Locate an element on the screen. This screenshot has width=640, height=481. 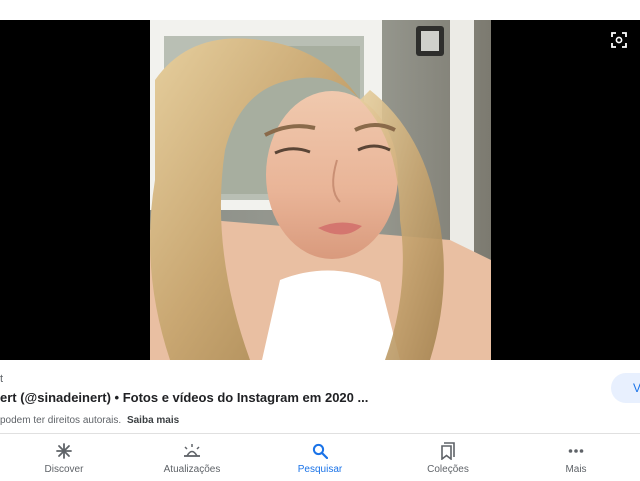
copyright-notice: podem ter direitos autorais. Saiba mais is located at coordinates (89, 420).